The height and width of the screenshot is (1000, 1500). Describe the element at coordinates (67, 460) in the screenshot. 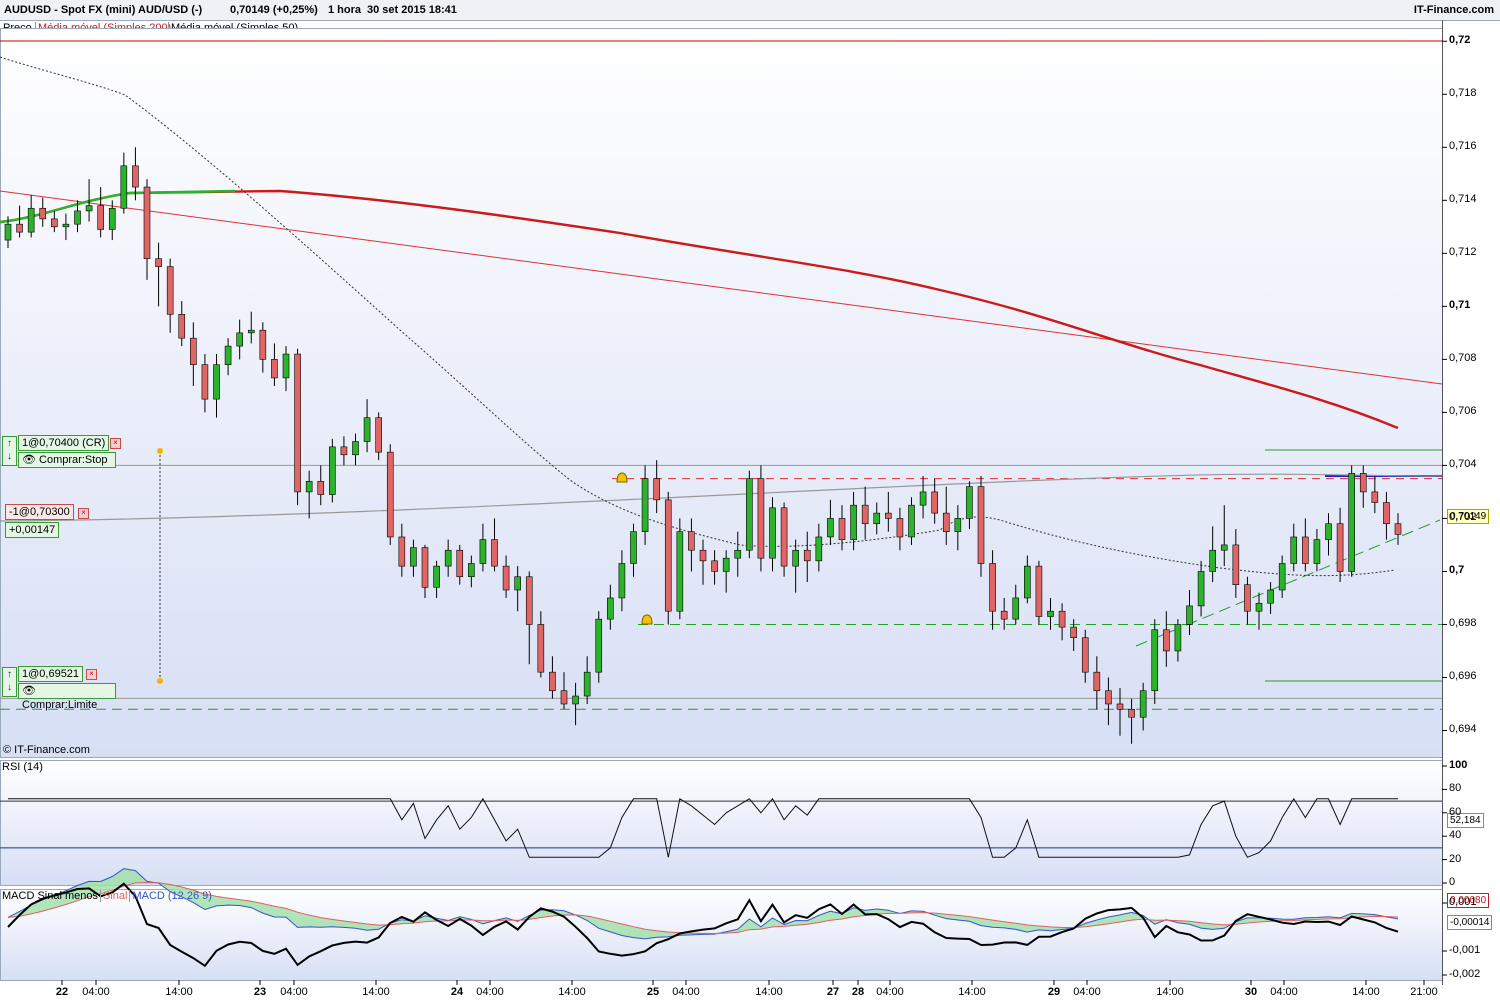

I see `stop-order-type: 👁 Comprar:Stop` at that location.